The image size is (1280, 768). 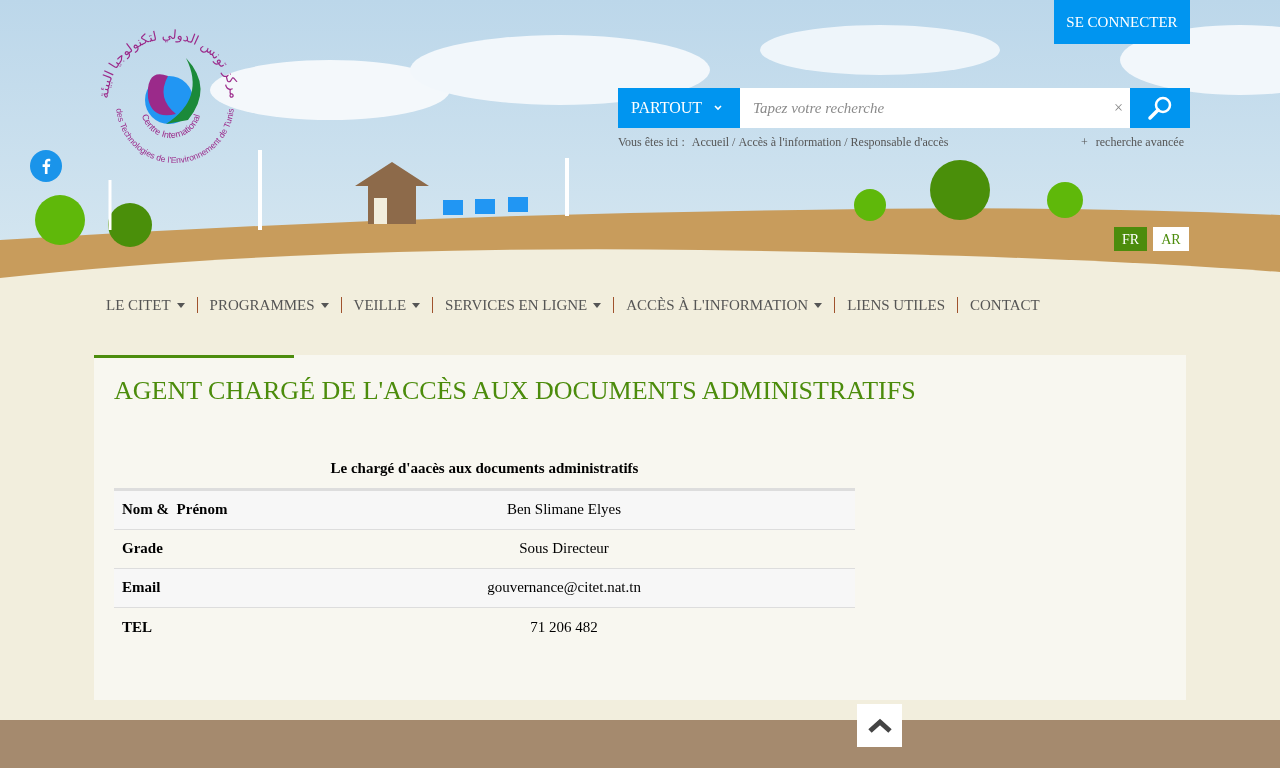 What do you see at coordinates (141, 588) in the screenshot?
I see `table-cell-text: Email` at bounding box center [141, 588].